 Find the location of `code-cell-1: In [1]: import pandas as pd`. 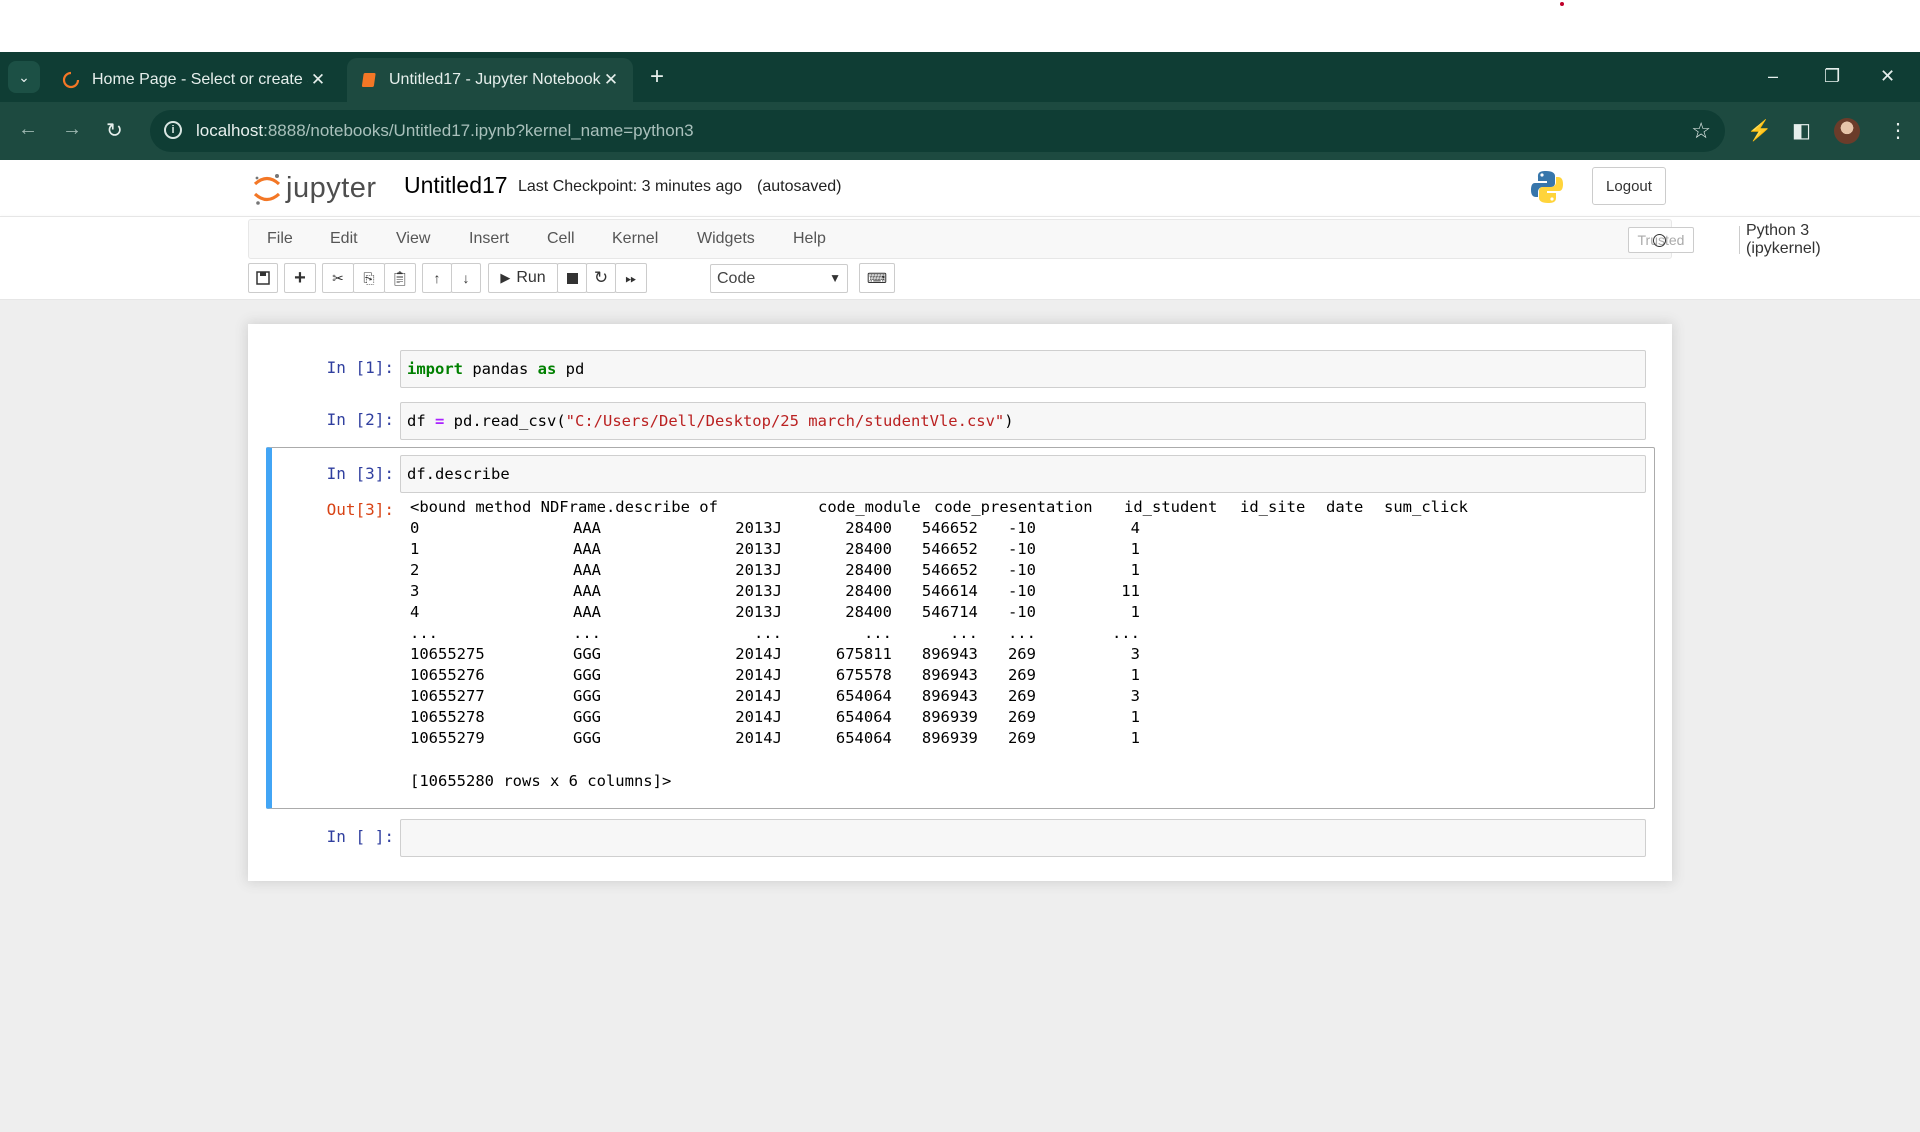

code-cell-1: In [1]: import pandas as pd is located at coordinates (960, 369).